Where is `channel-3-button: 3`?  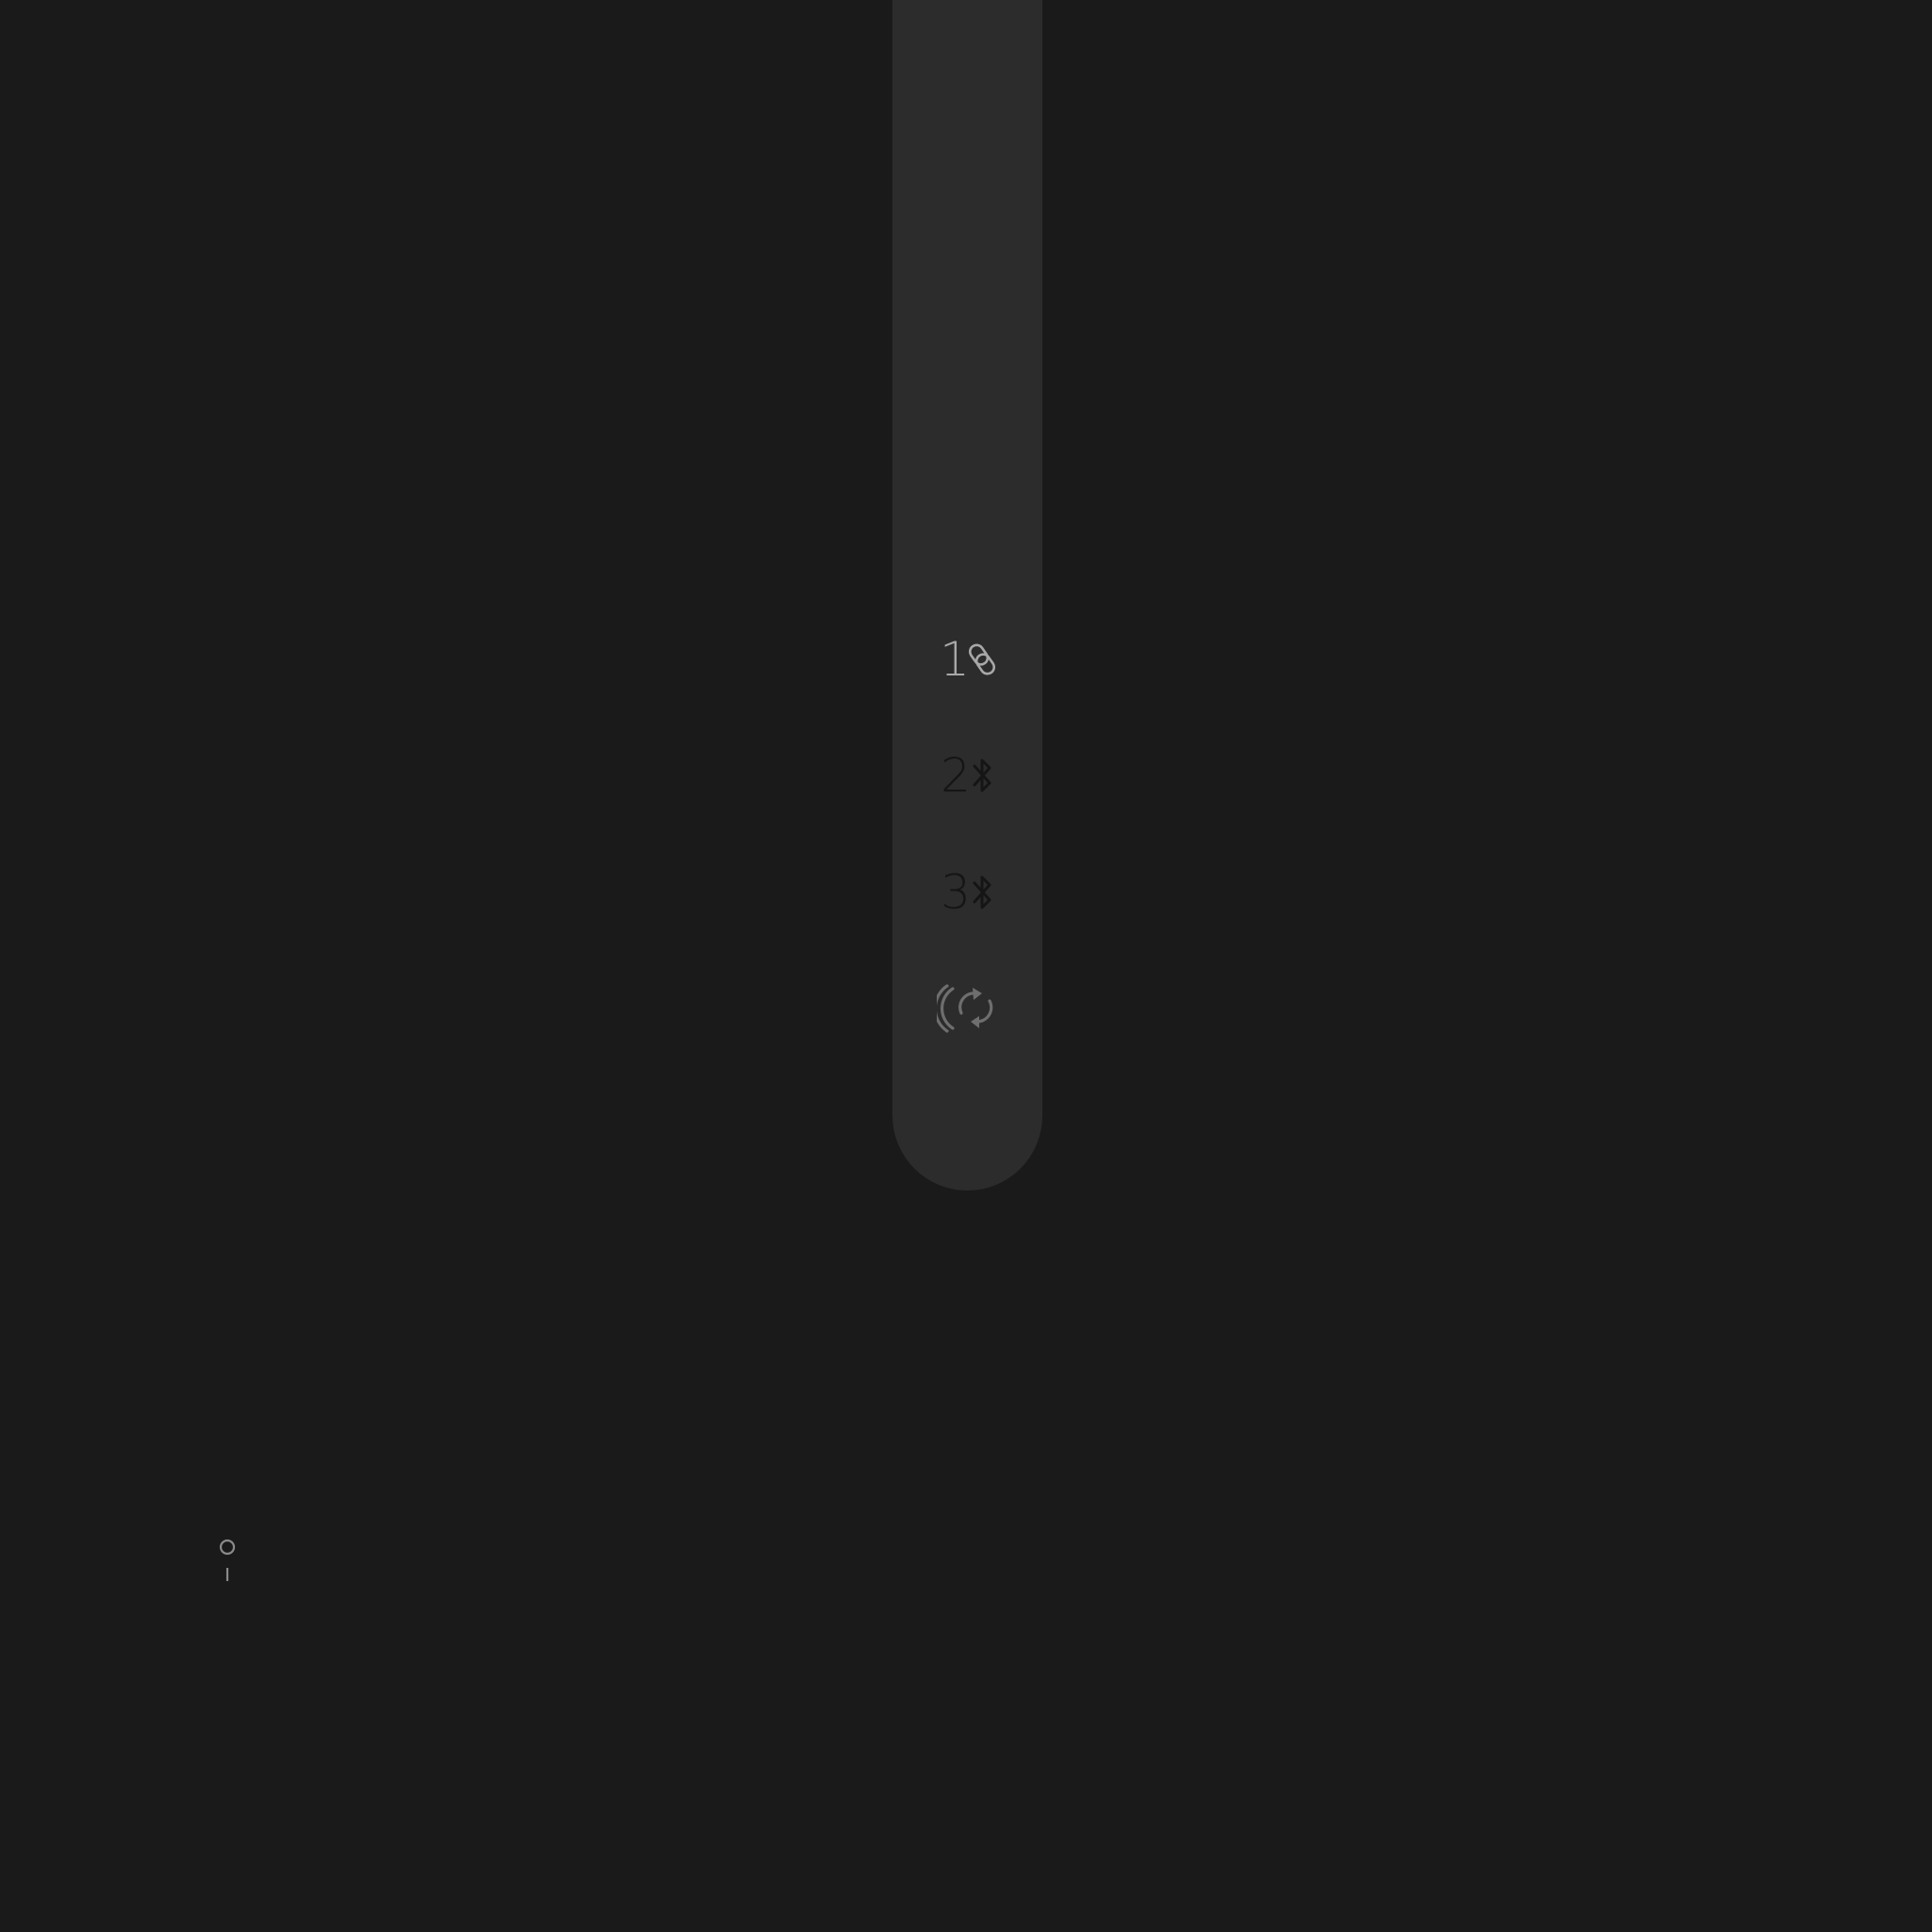
channel-3-button: 3 is located at coordinates (967, 893).